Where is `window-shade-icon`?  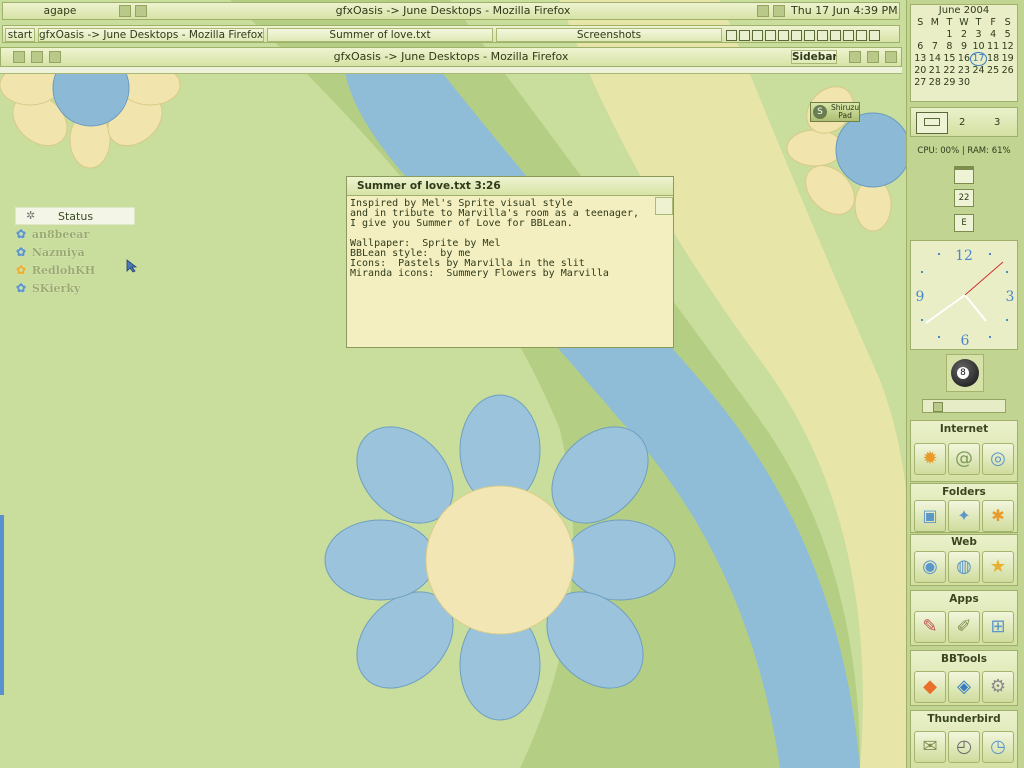
window-shade-icon is located at coordinates (55, 57).